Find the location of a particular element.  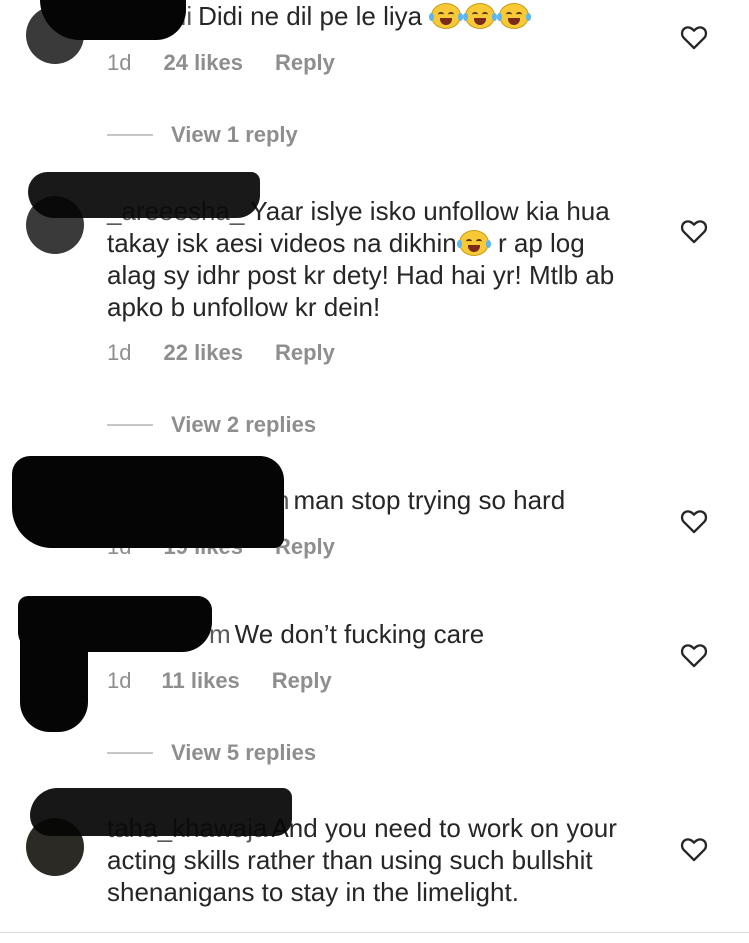

likes-count: 24 likes is located at coordinates (203, 63).